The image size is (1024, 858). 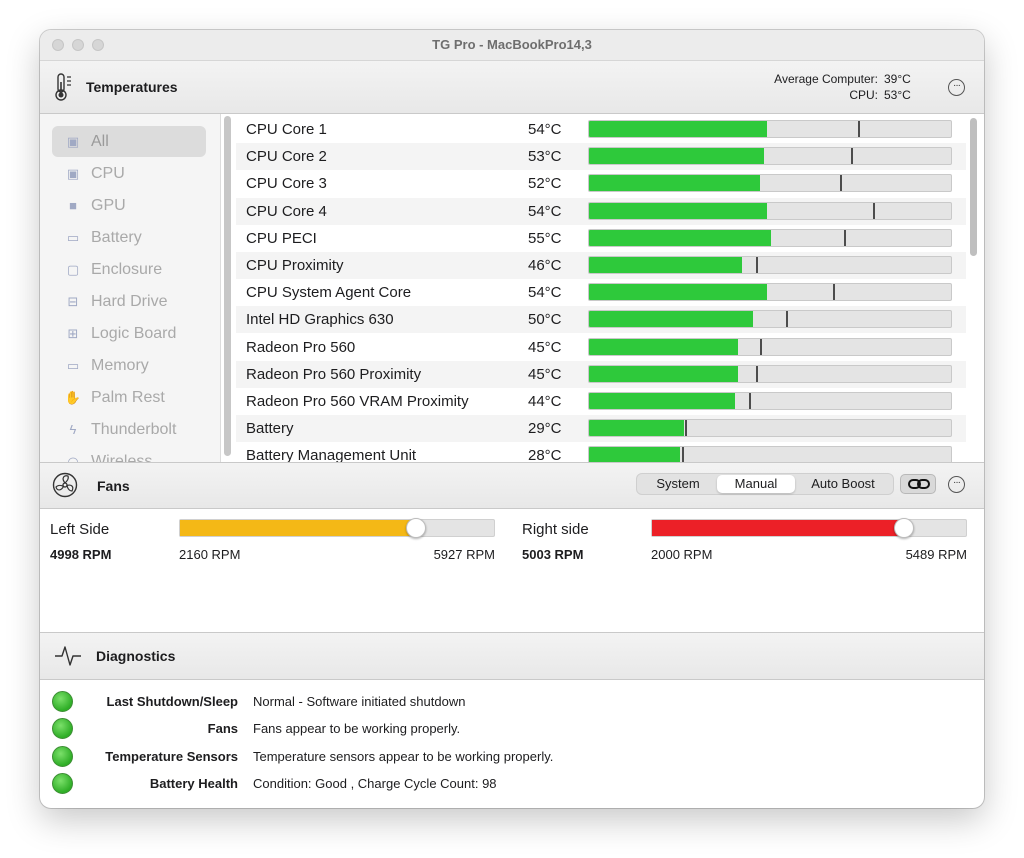 I want to click on sensor-row: CPU Core 2 53°C, so click(x=601, y=157).